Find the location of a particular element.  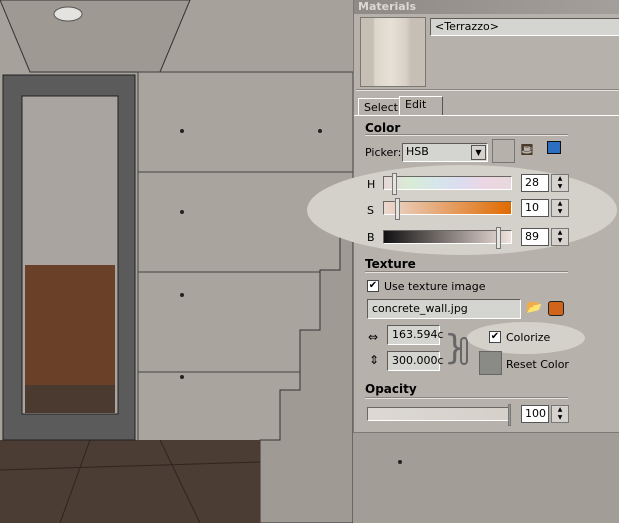

colorize-checkbox: ✔ is located at coordinates (495, 337).